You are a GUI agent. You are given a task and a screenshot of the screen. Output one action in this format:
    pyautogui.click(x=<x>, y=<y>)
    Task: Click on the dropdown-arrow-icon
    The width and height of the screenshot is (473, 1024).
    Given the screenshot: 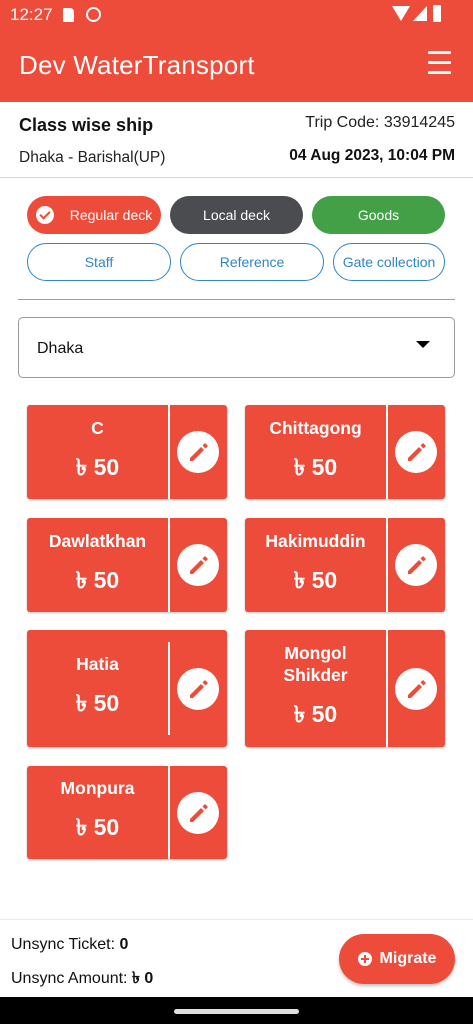 What is the action you would take?
    pyautogui.click(x=423, y=344)
    